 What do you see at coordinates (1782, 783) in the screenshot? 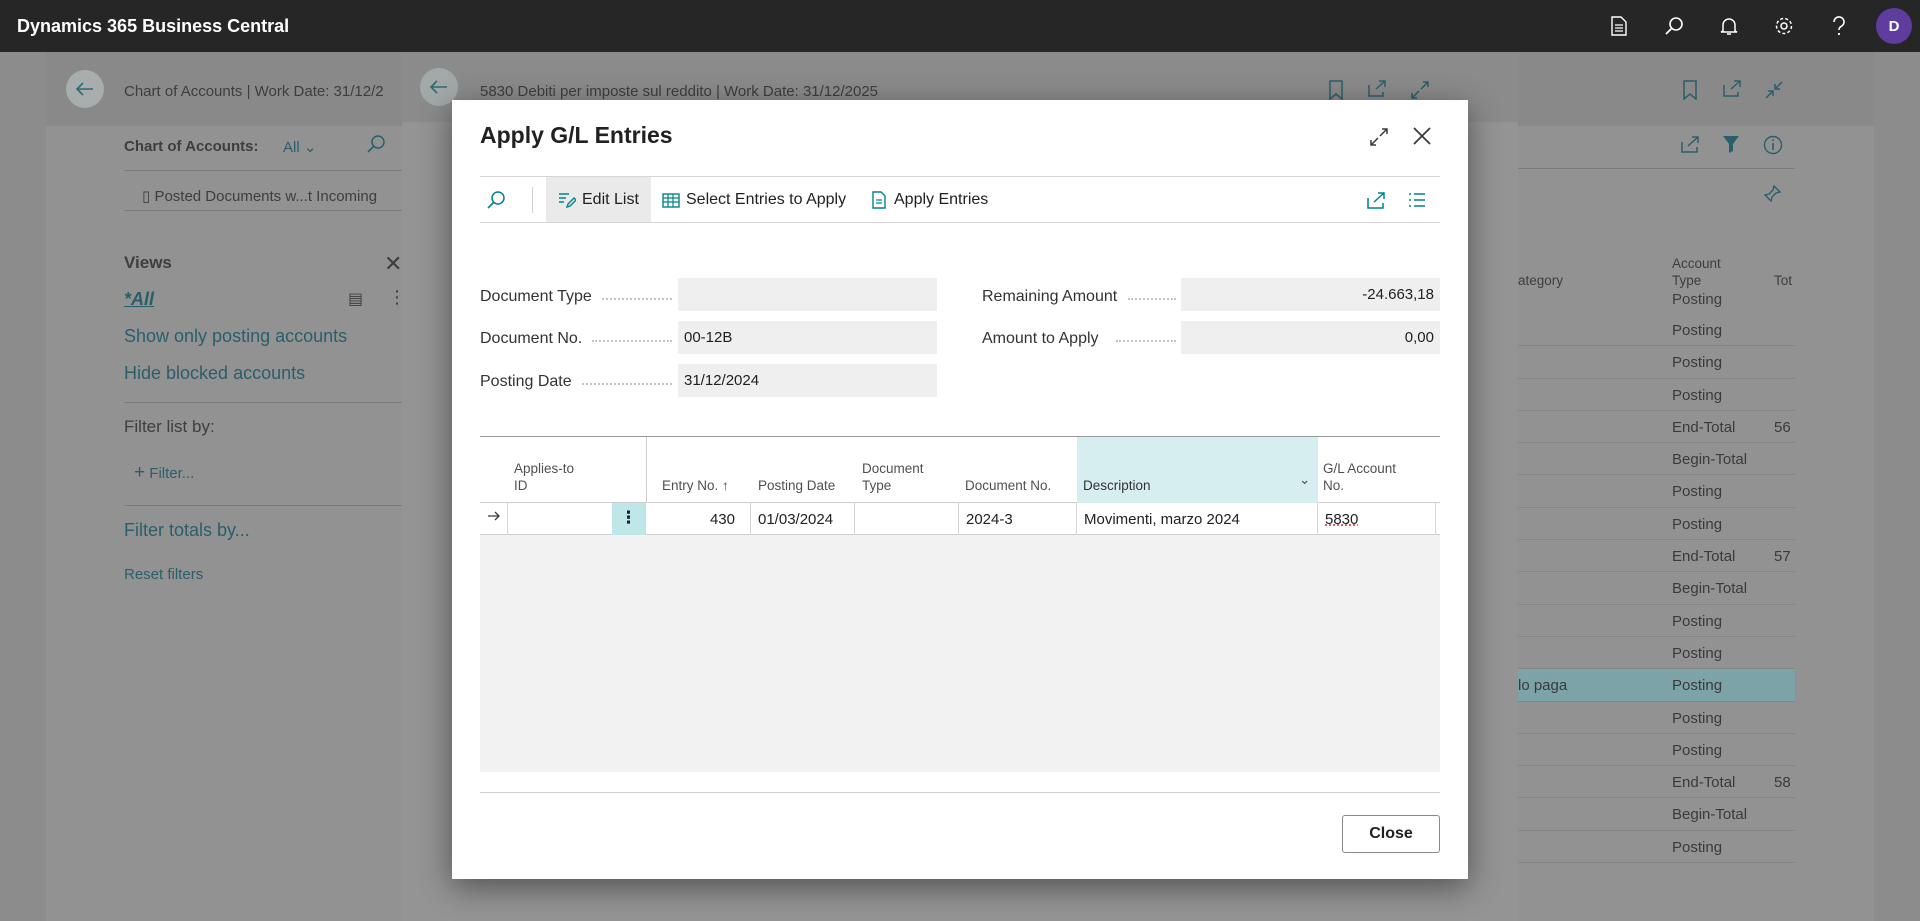
I see `row-total: 58` at bounding box center [1782, 783].